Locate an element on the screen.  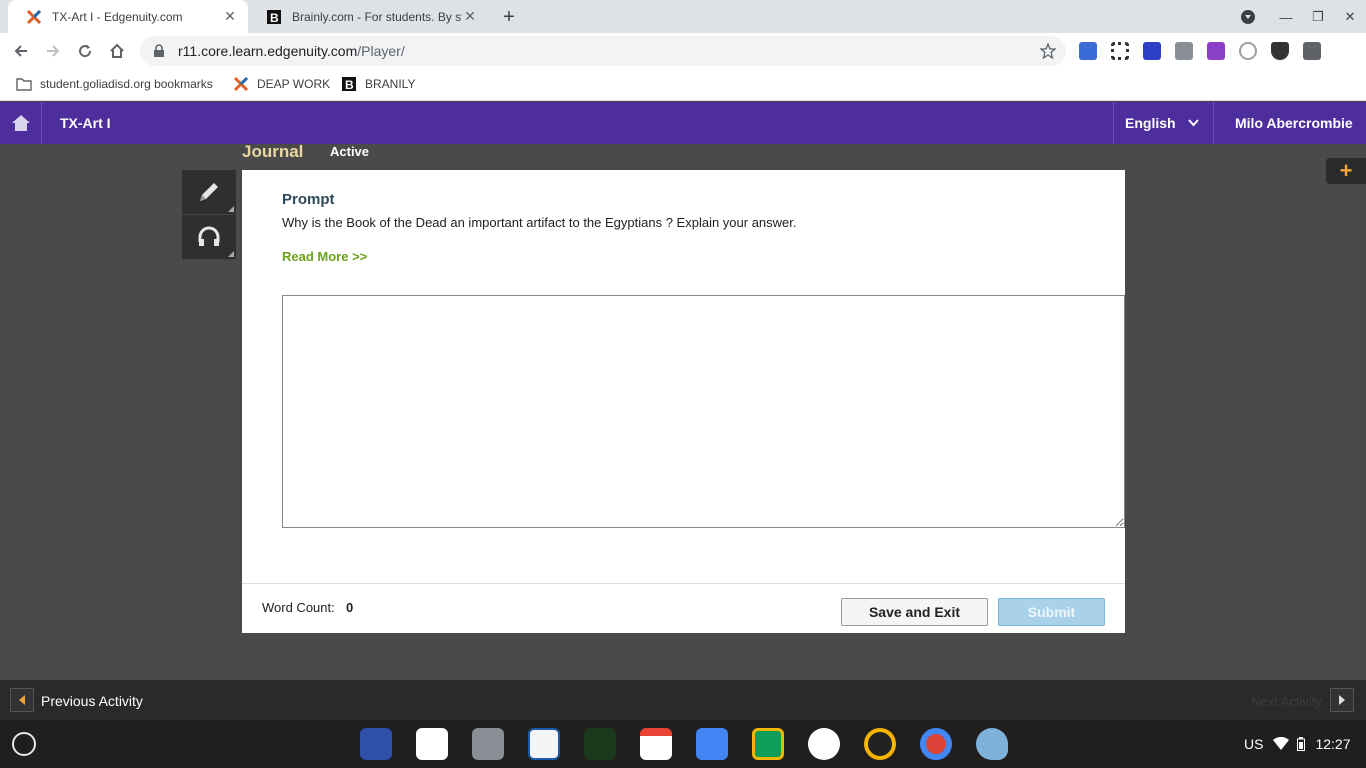
tab-search-icon is located at coordinates (1248, 17).